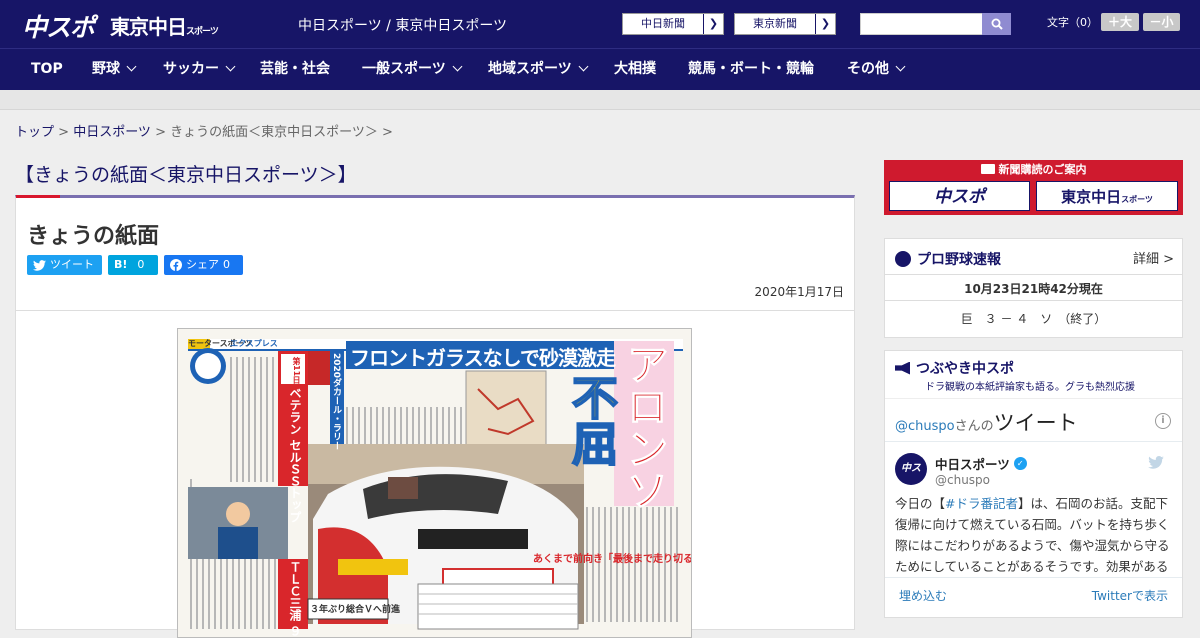 The height and width of the screenshot is (638, 1200). What do you see at coordinates (974, 426) in the screenshot?
I see `timeline-handle-suffix: さんの` at bounding box center [974, 426].